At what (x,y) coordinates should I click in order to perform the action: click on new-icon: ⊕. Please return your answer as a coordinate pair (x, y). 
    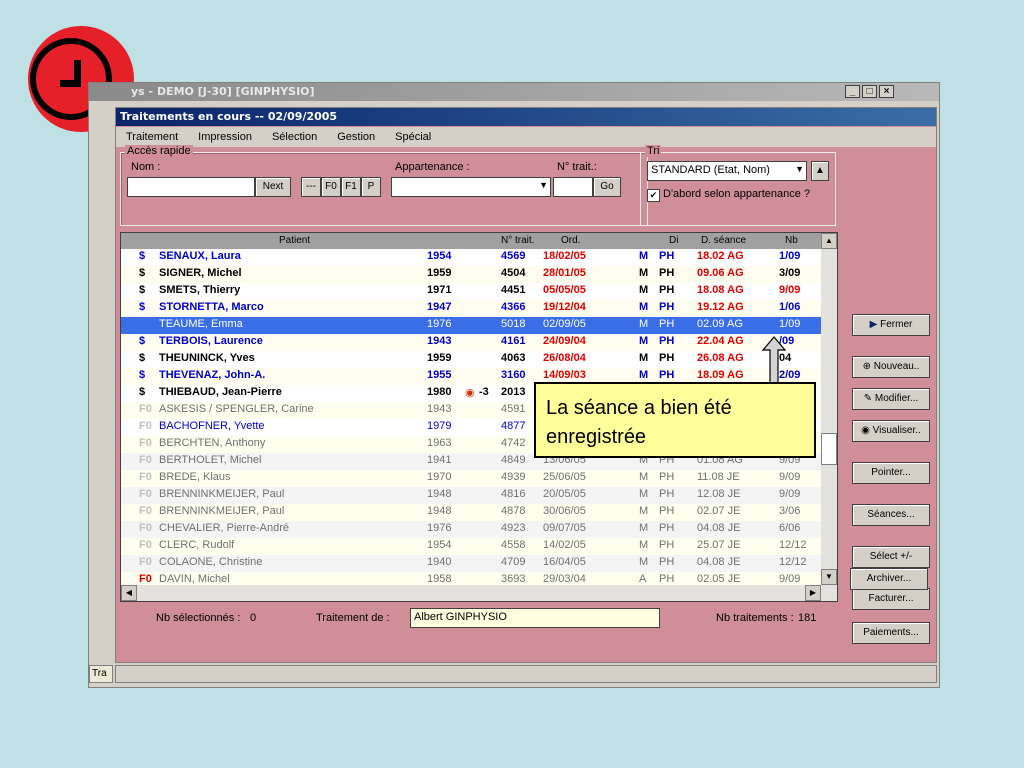
    Looking at the image, I should click on (868, 366).